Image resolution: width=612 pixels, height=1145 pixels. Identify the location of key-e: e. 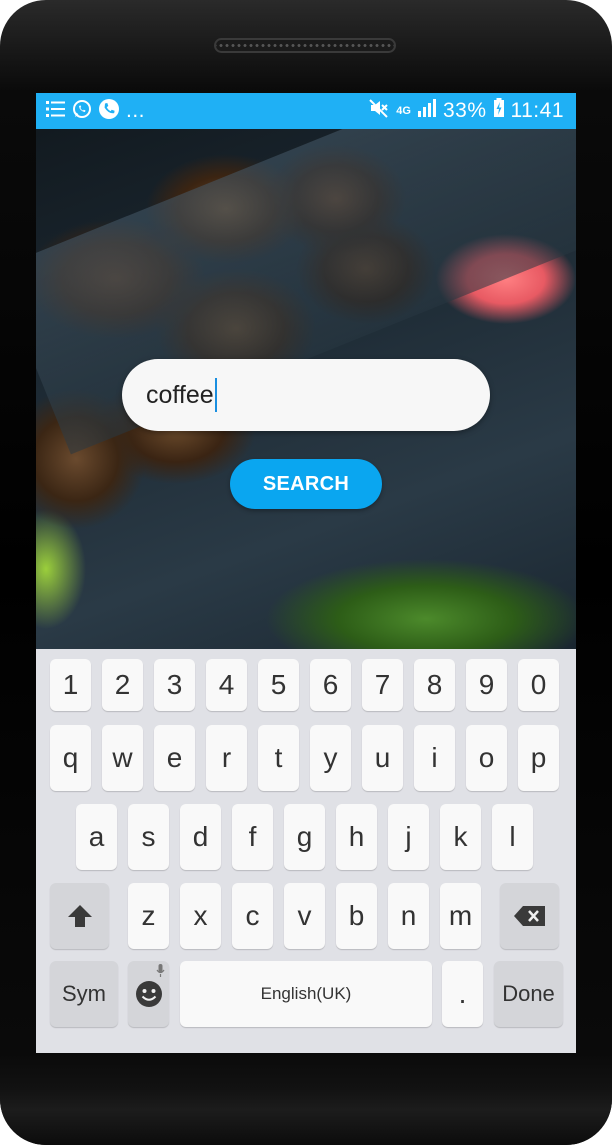
(174, 758).